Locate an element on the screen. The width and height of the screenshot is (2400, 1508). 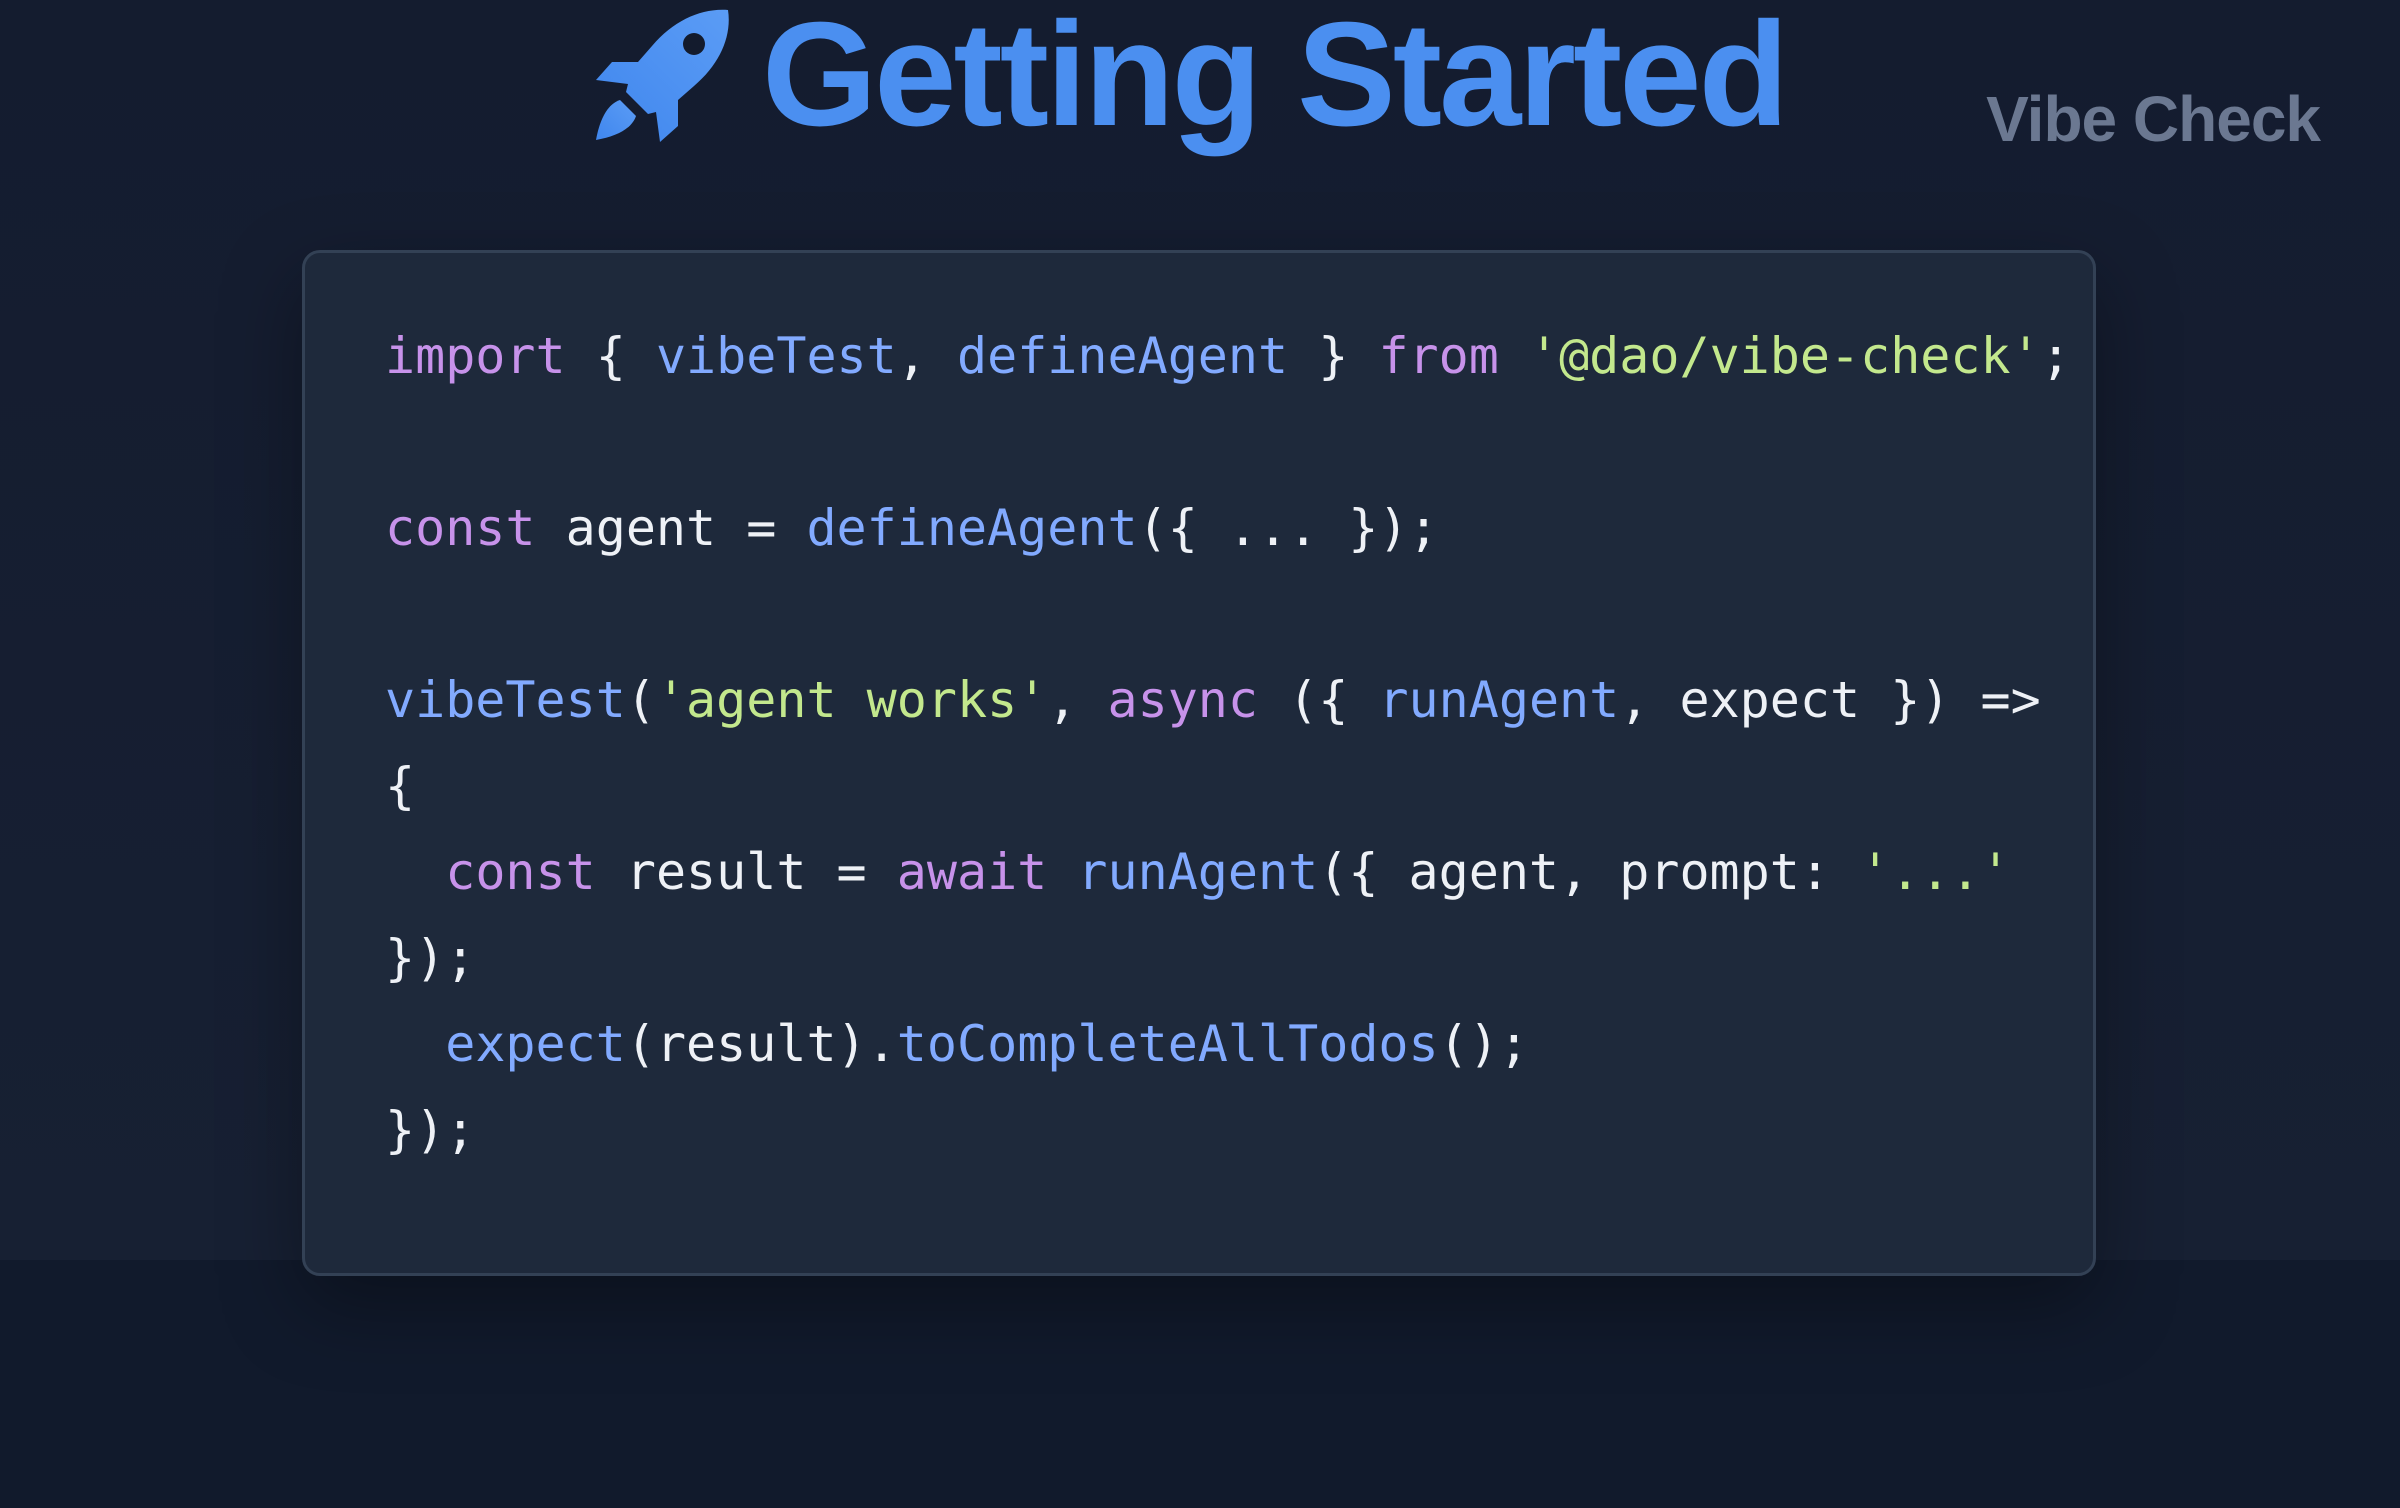
code-token: ( is located at coordinates (640, 700).